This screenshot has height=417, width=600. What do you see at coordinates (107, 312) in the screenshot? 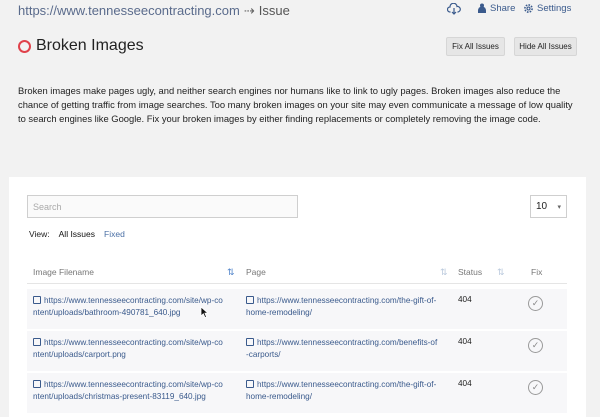
I see `image-url-line2: ntent/uploads/bathroom-490781_640.jpg` at bounding box center [107, 312].